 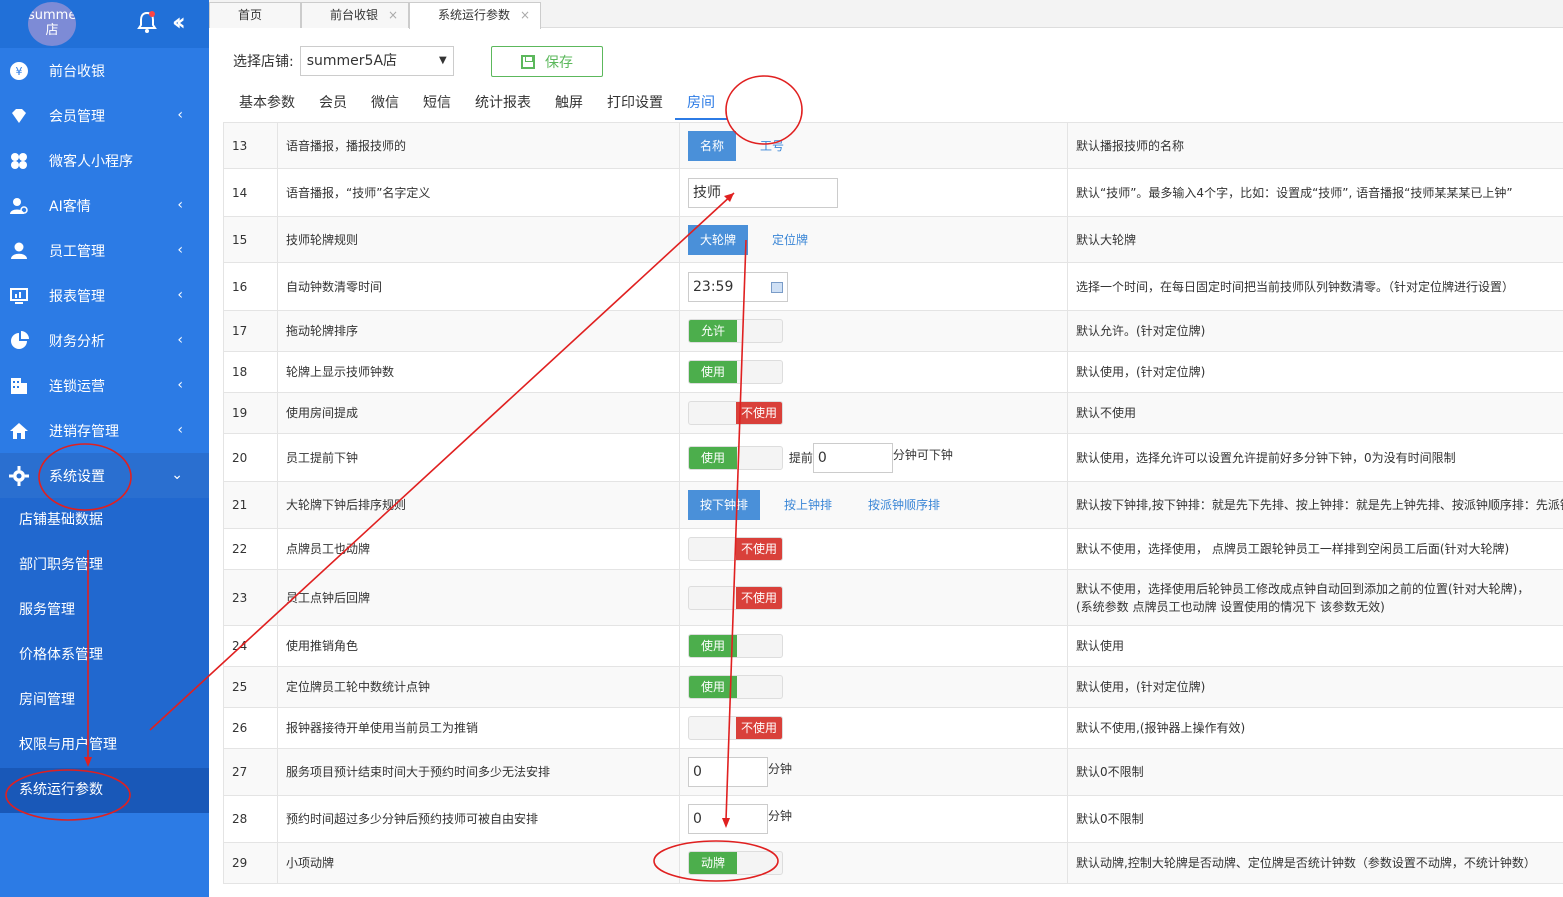 What do you see at coordinates (104, 295) in the screenshot?
I see `sidebar-item-6: 报表管理 ‹` at bounding box center [104, 295].